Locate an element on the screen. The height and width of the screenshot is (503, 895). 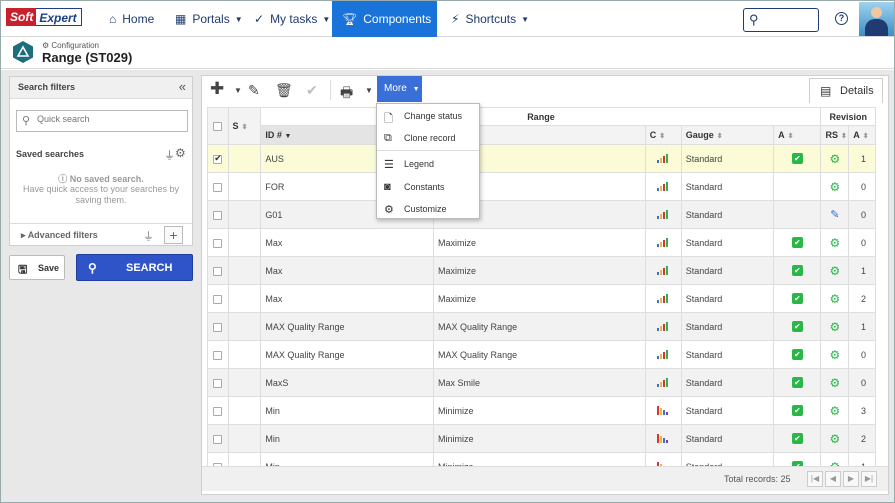
nav-shortcuts: ⚡︎ Shortcuts ▼ is located at coordinates (490, 19).